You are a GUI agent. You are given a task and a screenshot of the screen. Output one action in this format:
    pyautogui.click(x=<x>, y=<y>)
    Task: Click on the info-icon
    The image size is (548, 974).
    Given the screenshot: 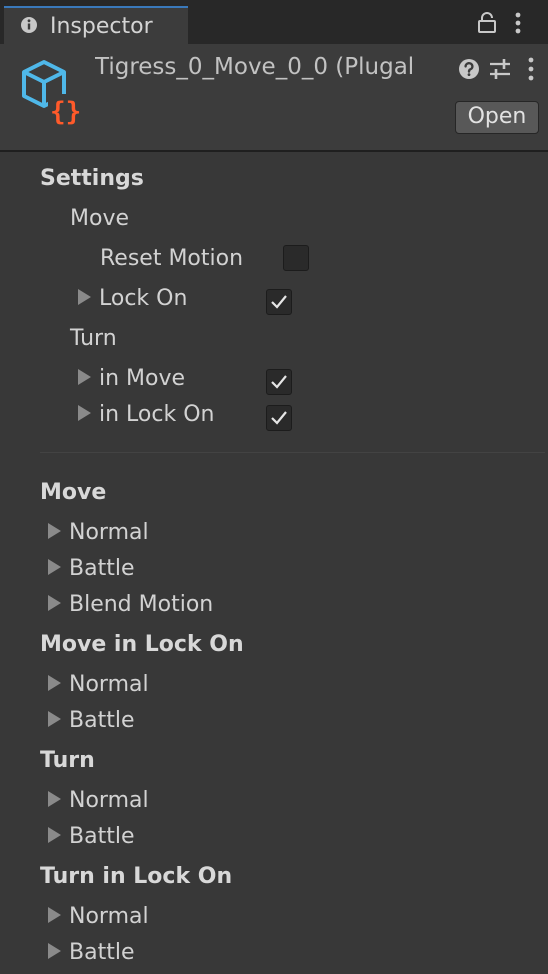 What is the action you would take?
    pyautogui.click(x=29, y=27)
    